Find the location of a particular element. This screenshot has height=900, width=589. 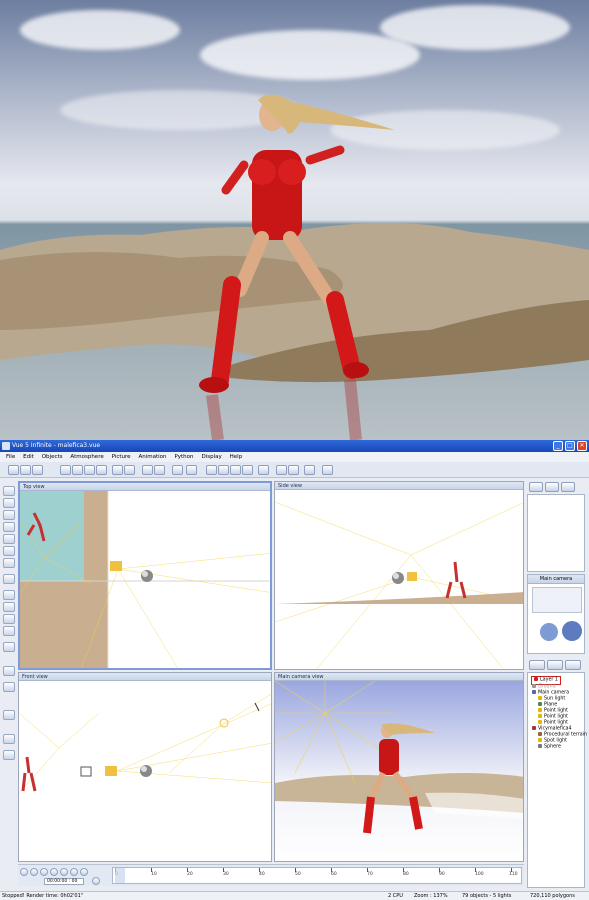

top-view-viewport: Top view is located at coordinates (145, 575).